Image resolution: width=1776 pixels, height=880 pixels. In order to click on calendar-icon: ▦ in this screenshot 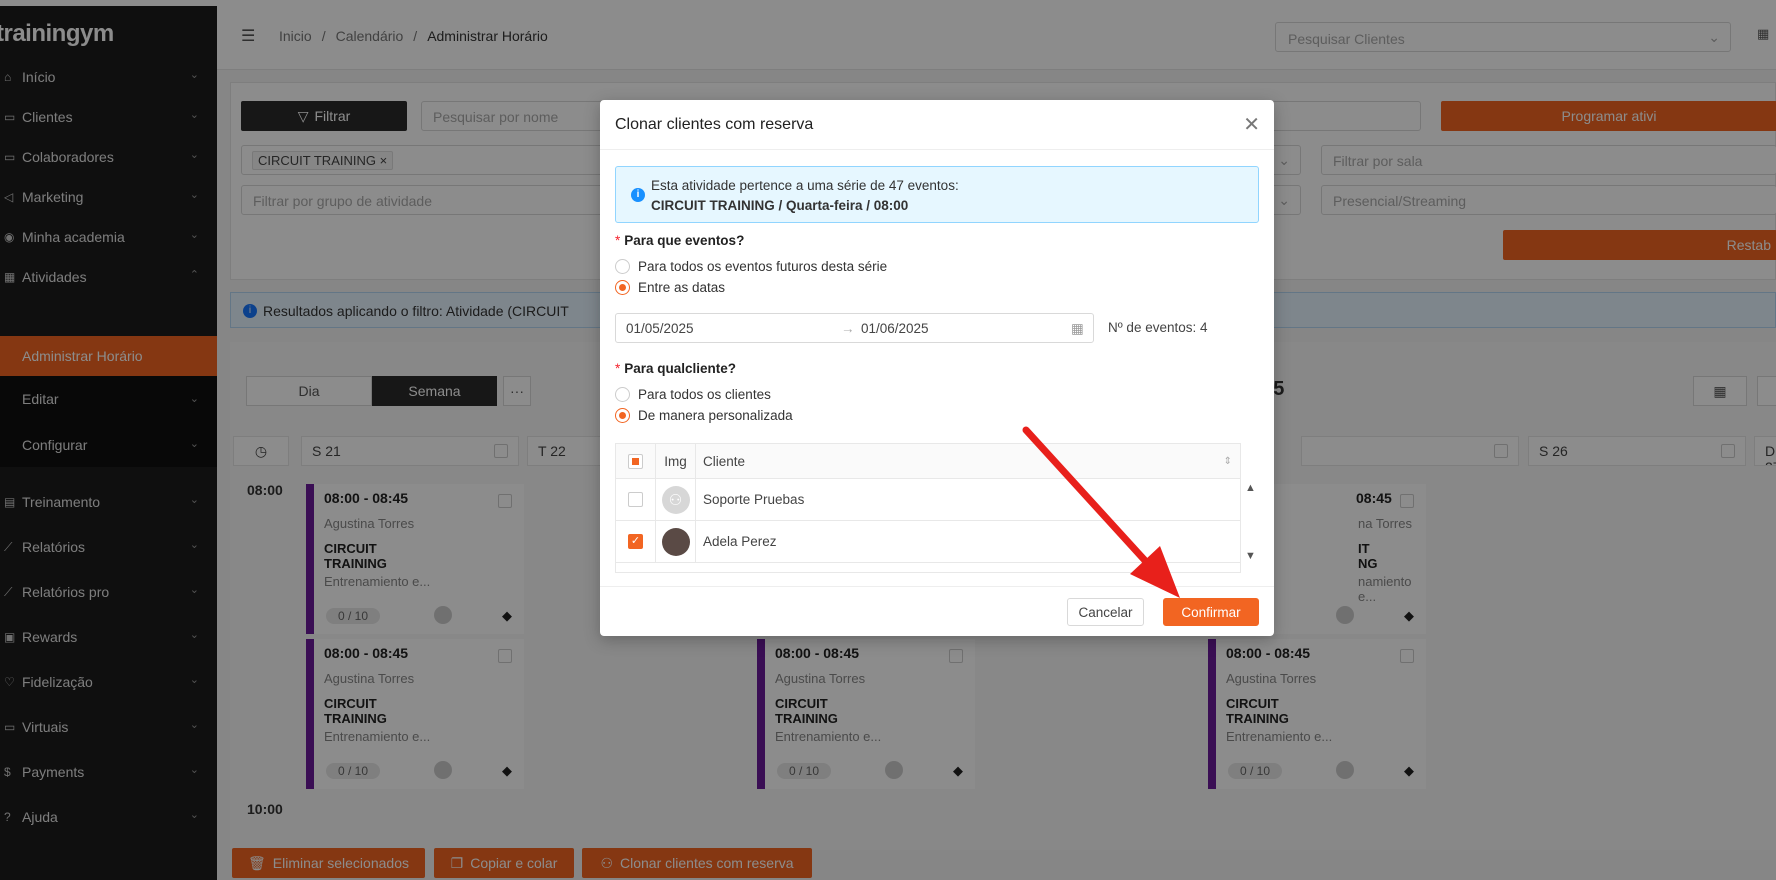, I will do `click(1077, 328)`.